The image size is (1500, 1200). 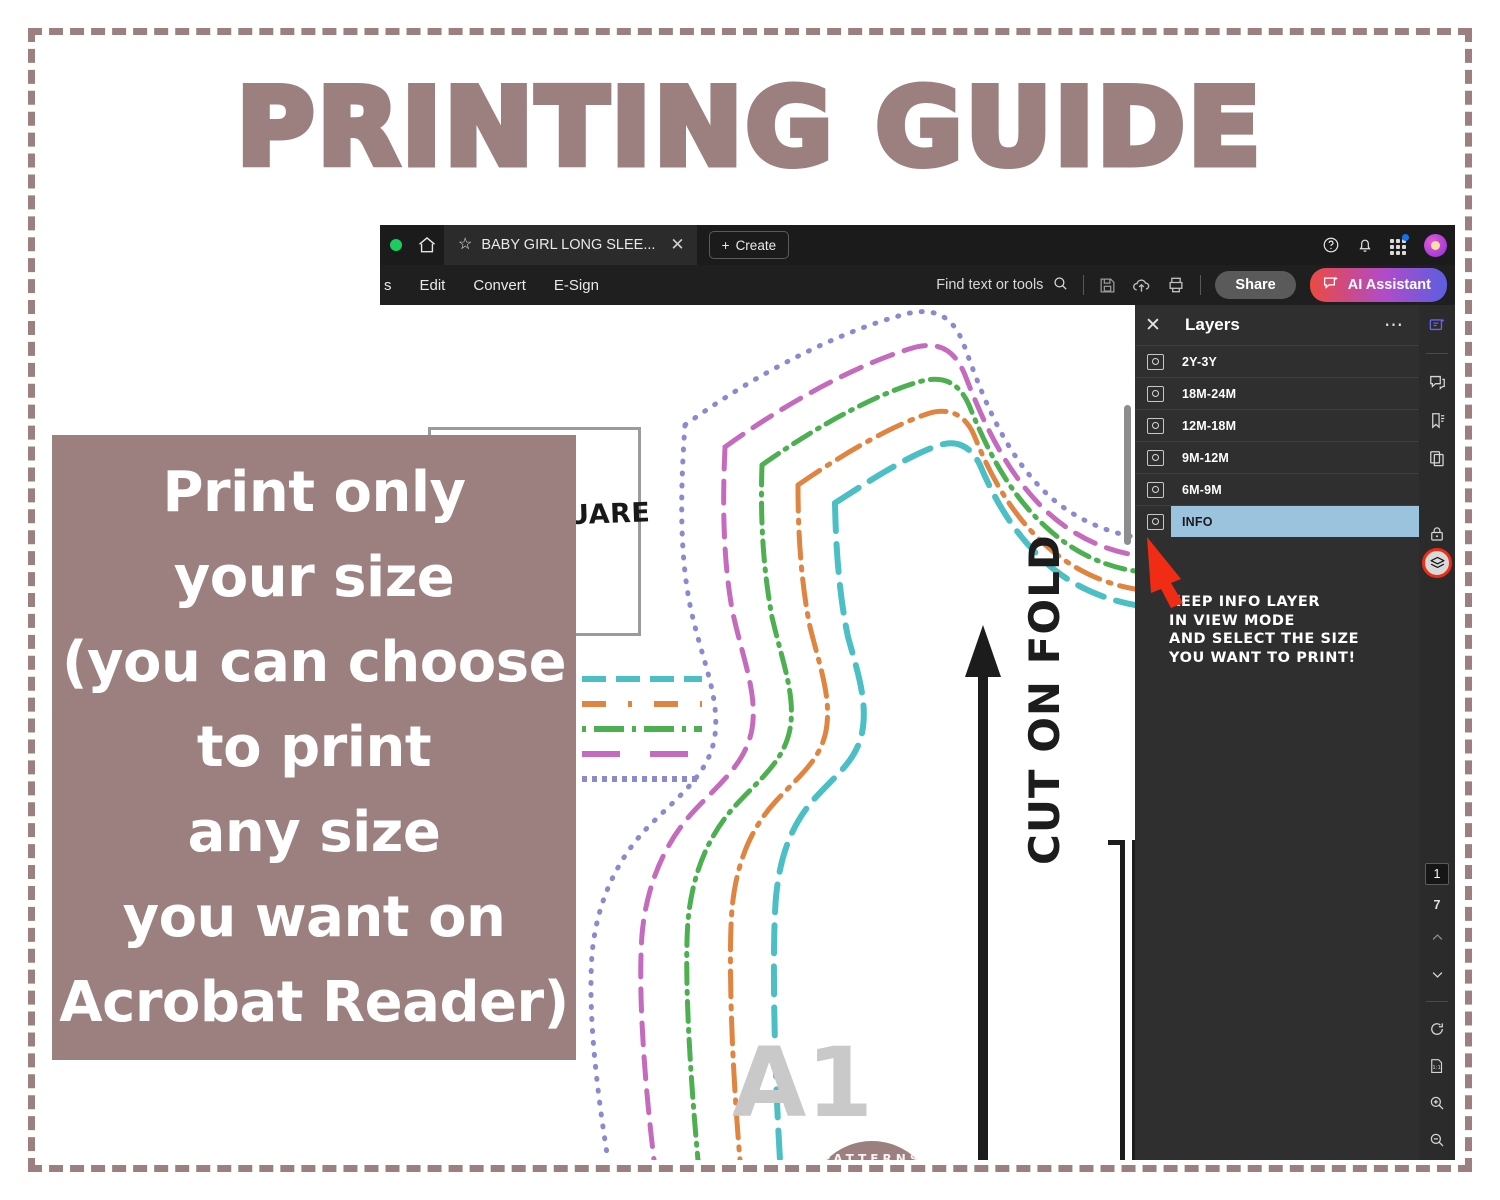 What do you see at coordinates (756, 245) in the screenshot?
I see `create-button-label: Create` at bounding box center [756, 245].